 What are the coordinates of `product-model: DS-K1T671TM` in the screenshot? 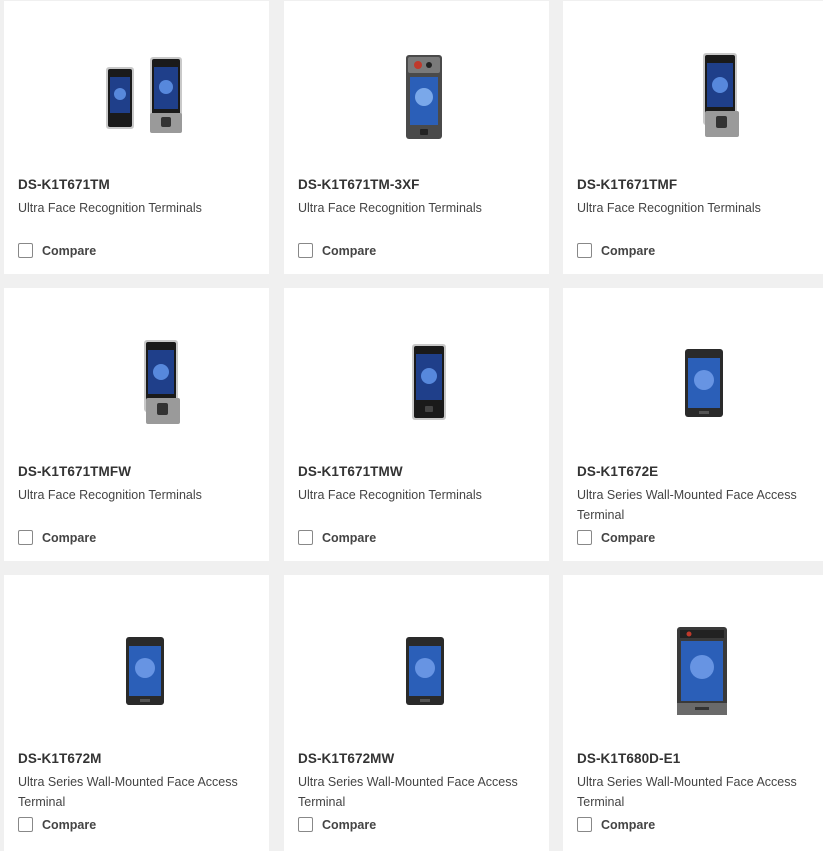 It's located at (64, 184).